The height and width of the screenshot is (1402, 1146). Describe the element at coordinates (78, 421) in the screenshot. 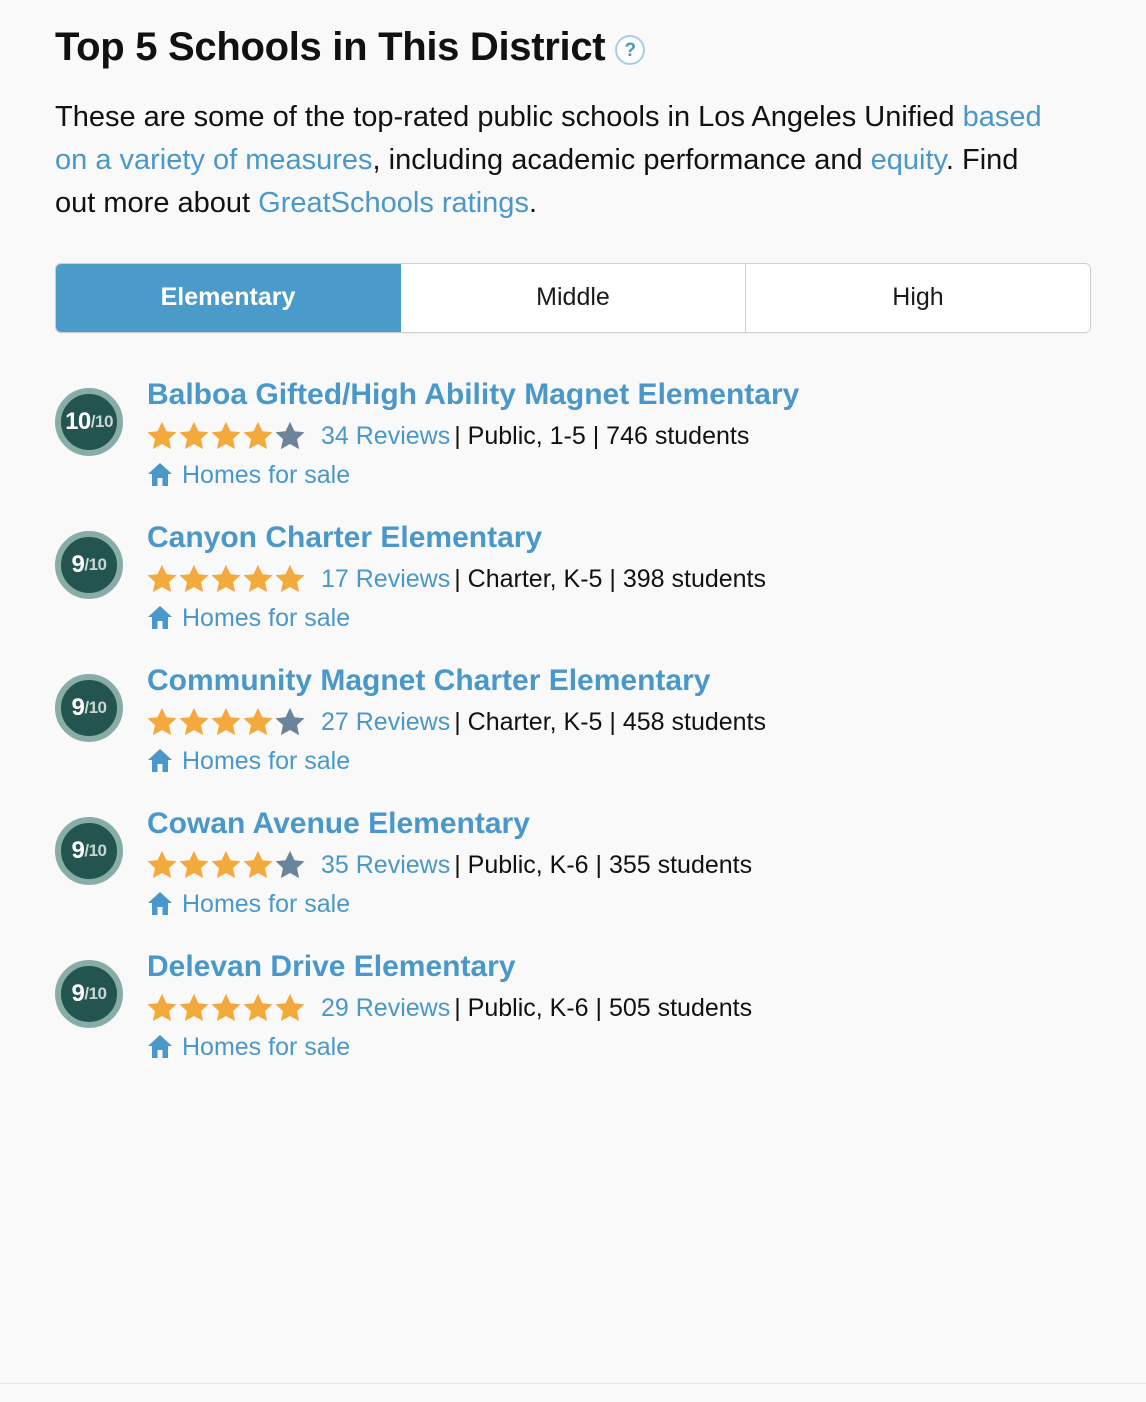

I see `rating-score: 10` at that location.